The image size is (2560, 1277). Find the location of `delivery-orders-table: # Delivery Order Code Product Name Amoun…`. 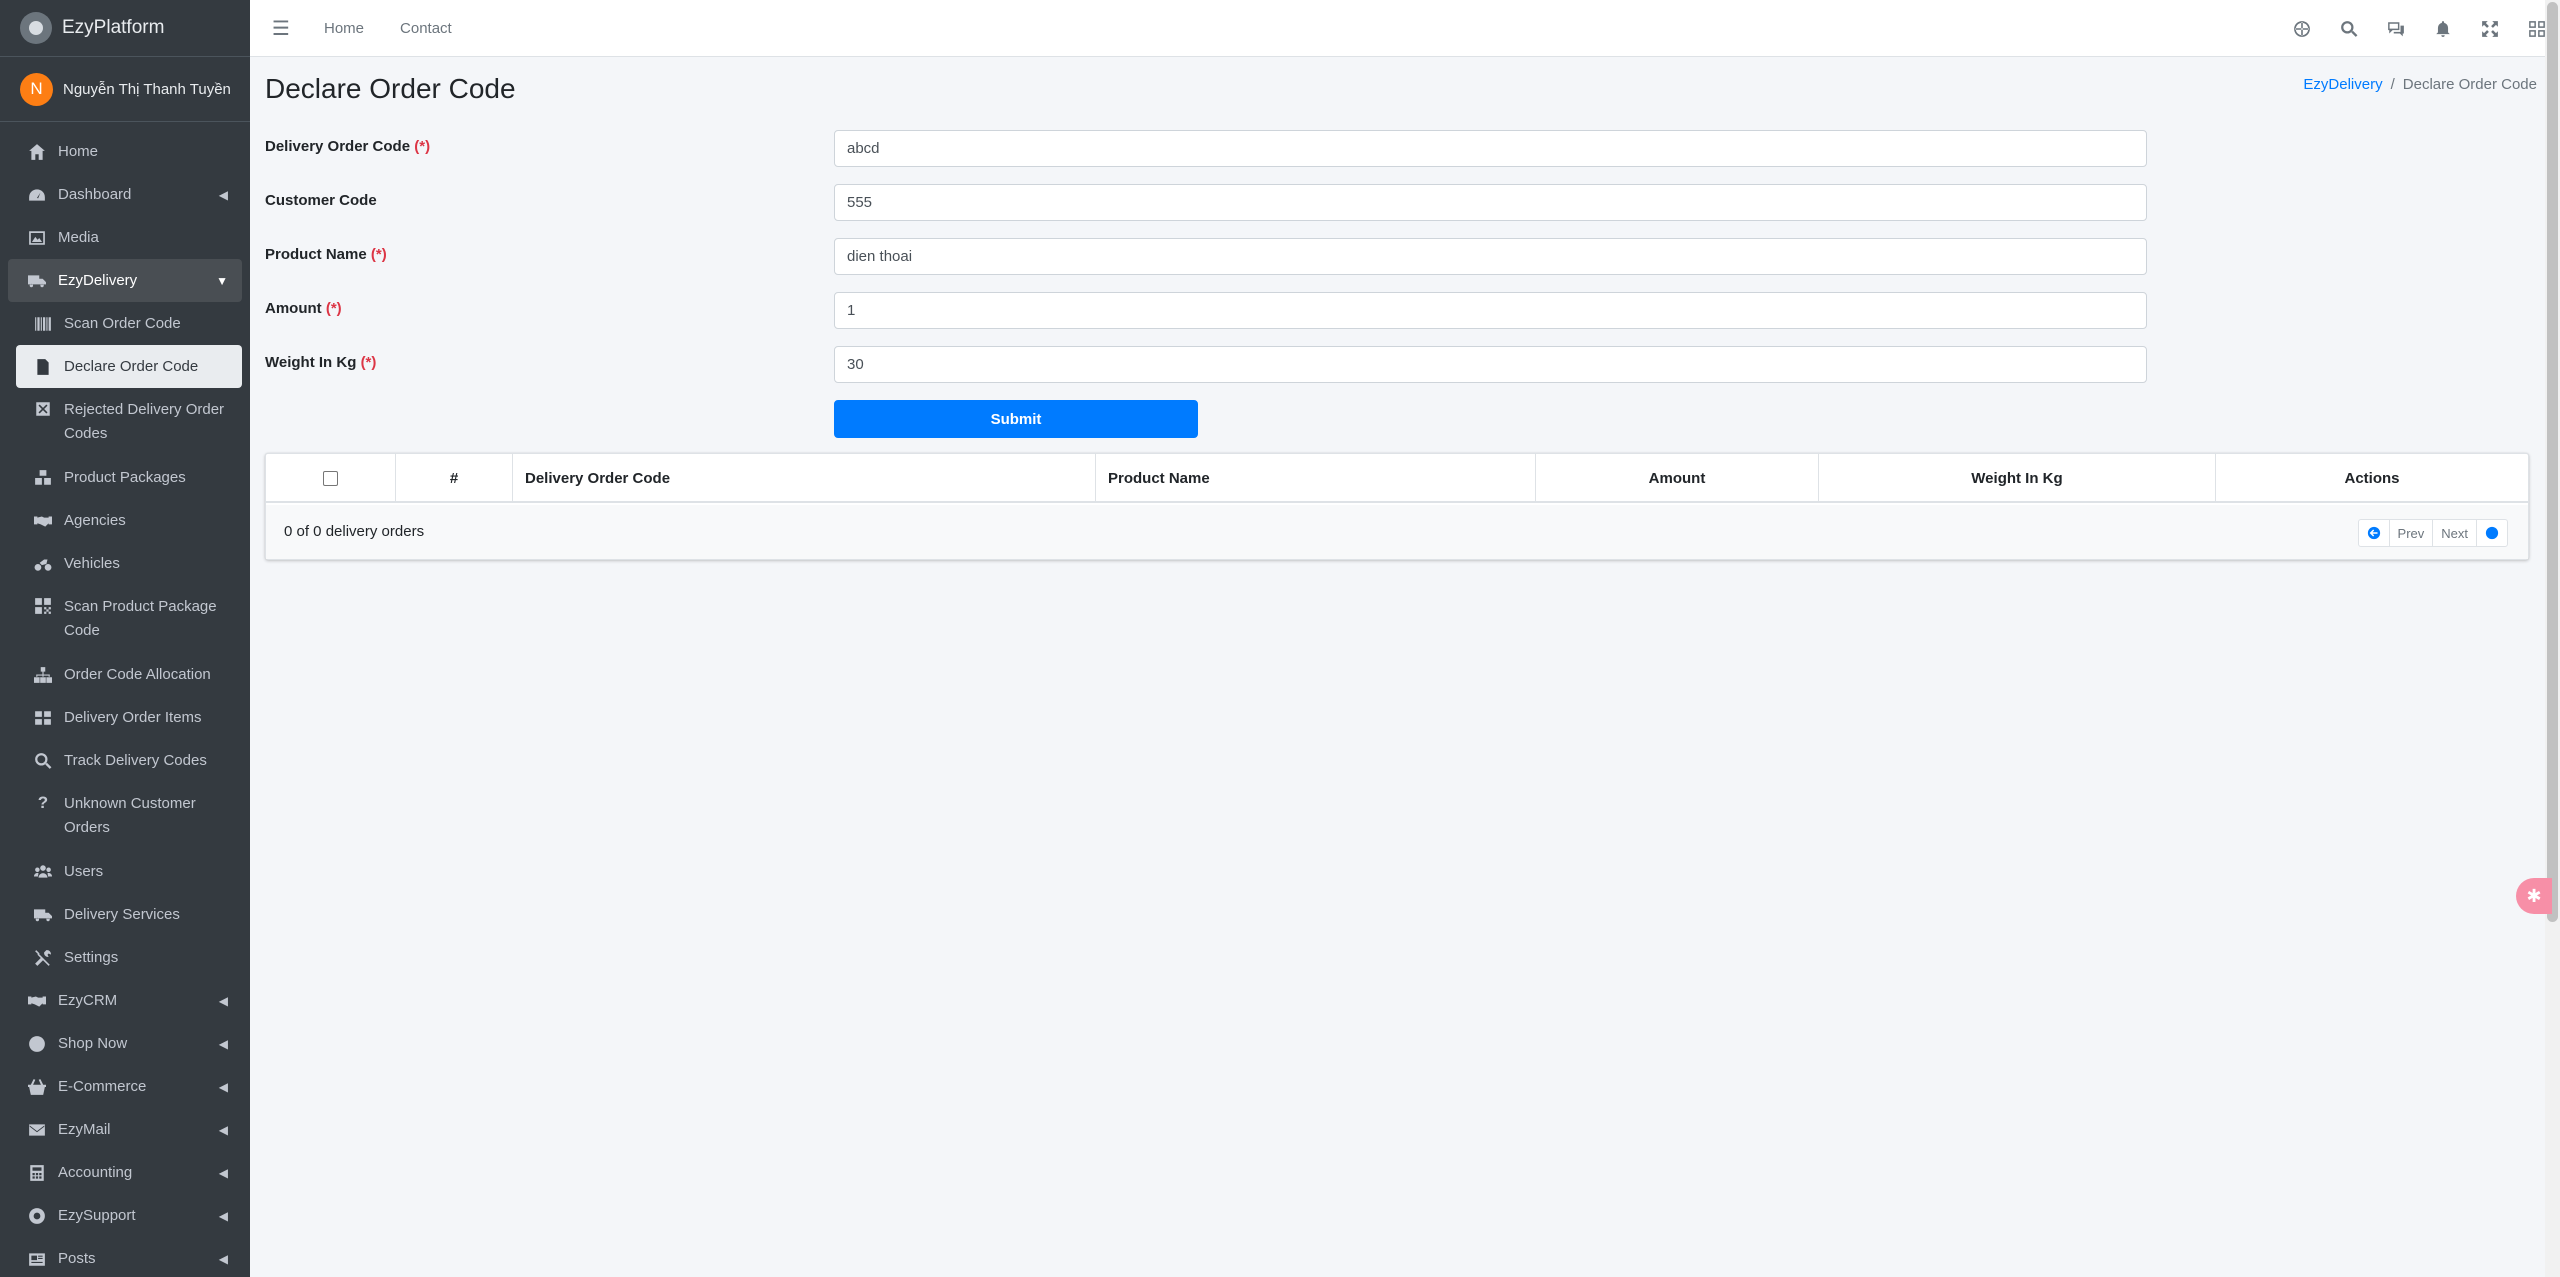

delivery-orders-table: # Delivery Order Code Product Name Amoun… is located at coordinates (1397, 506).